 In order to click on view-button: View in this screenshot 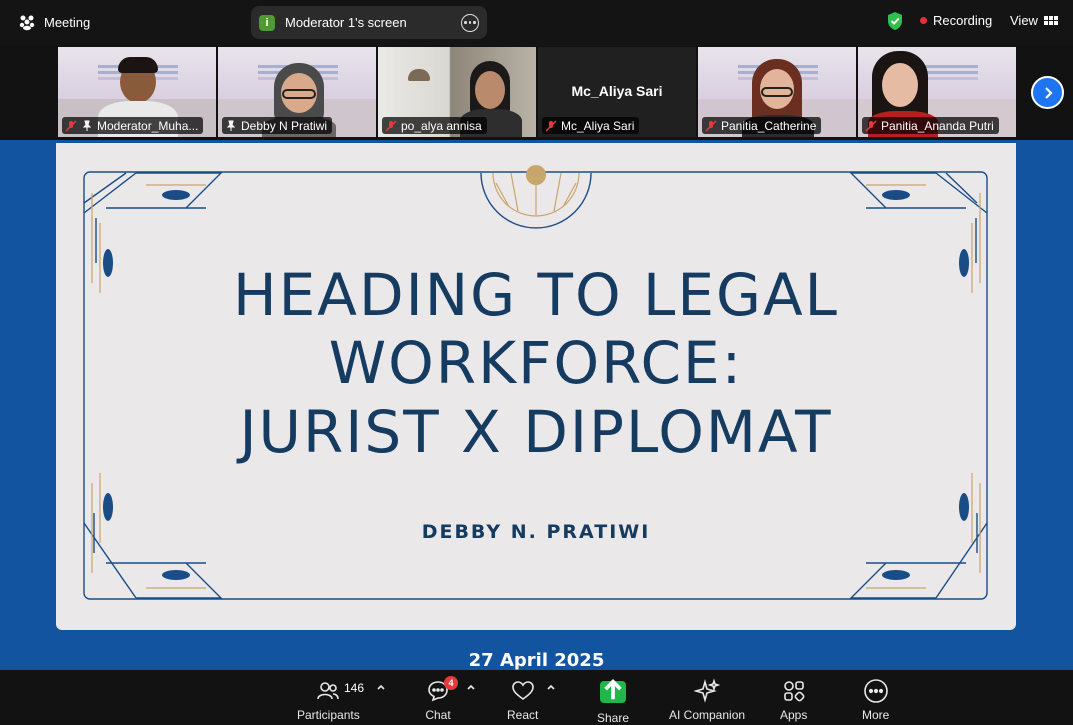, I will do `click(1034, 20)`.